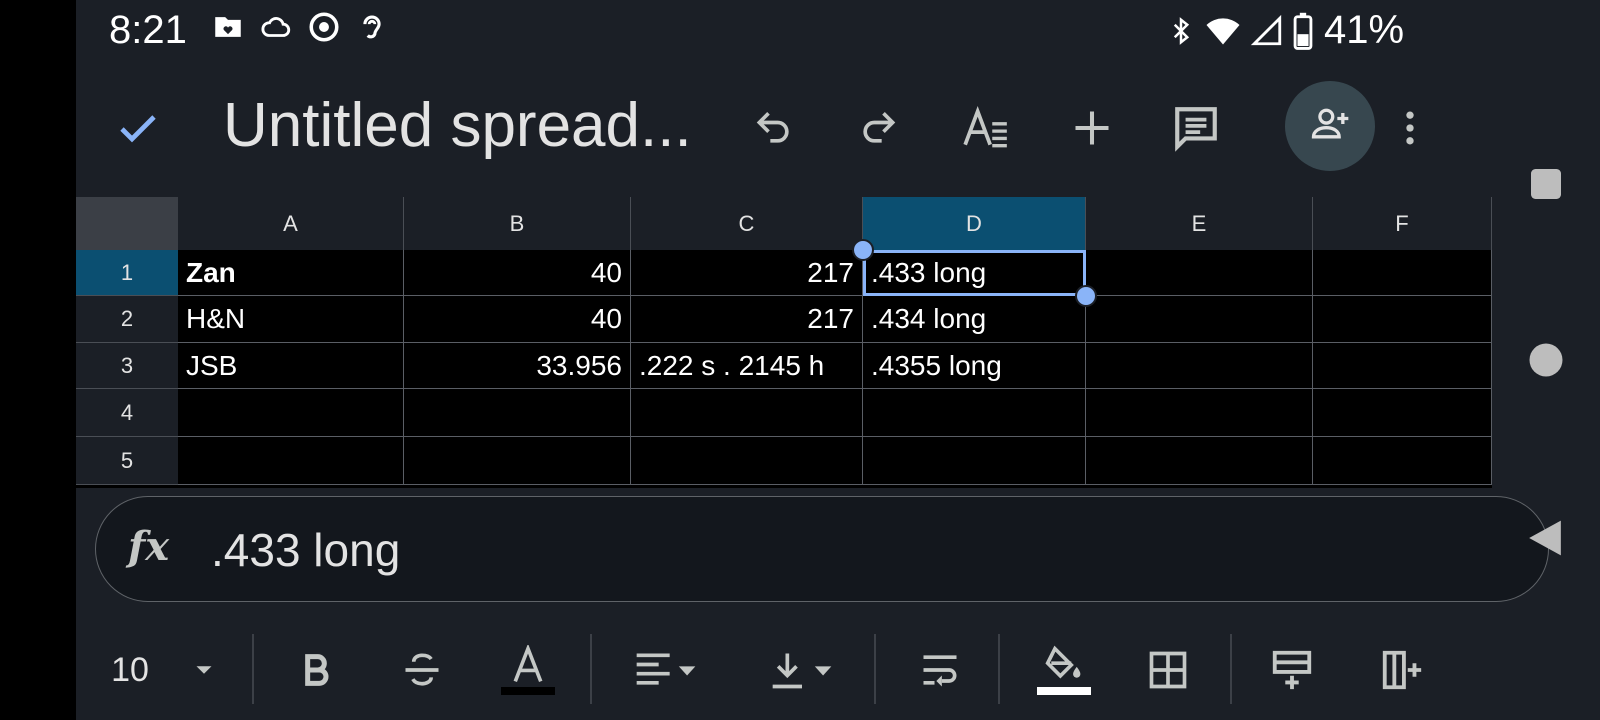 This screenshot has height=720, width=1600. What do you see at coordinates (291, 461) in the screenshot?
I see `cell-a5` at bounding box center [291, 461].